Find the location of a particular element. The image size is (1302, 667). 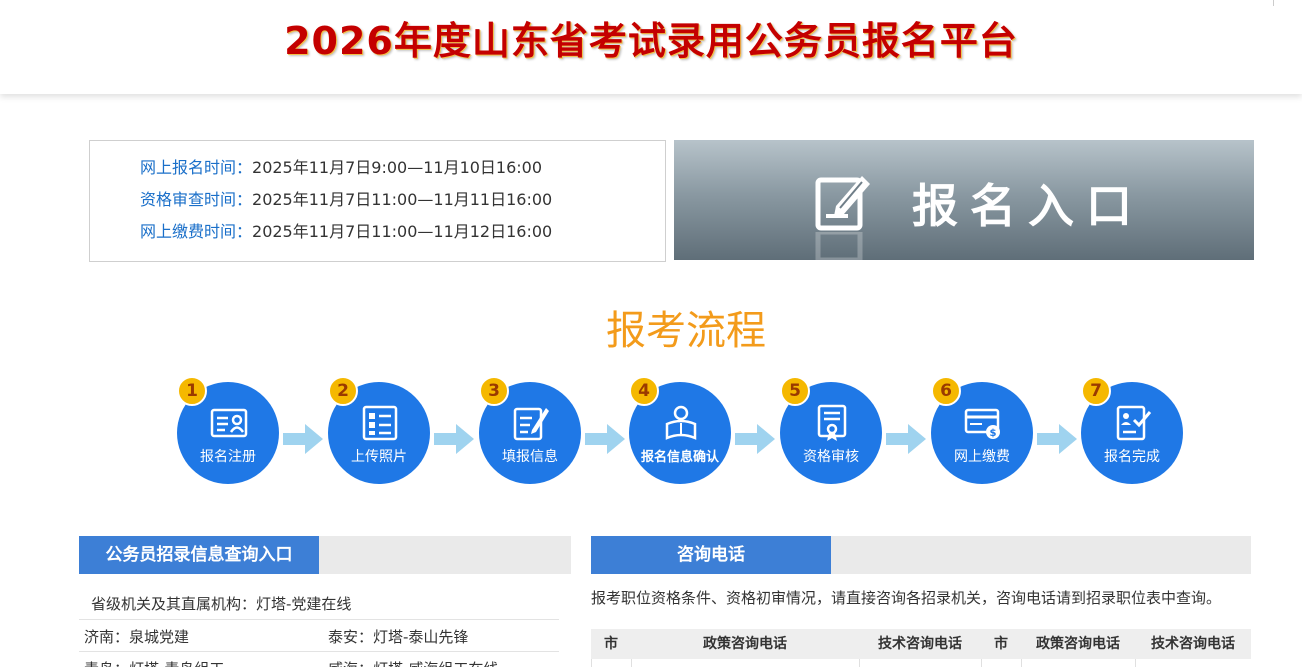

registration-time-label: 网上报名时间： is located at coordinates (196, 167).